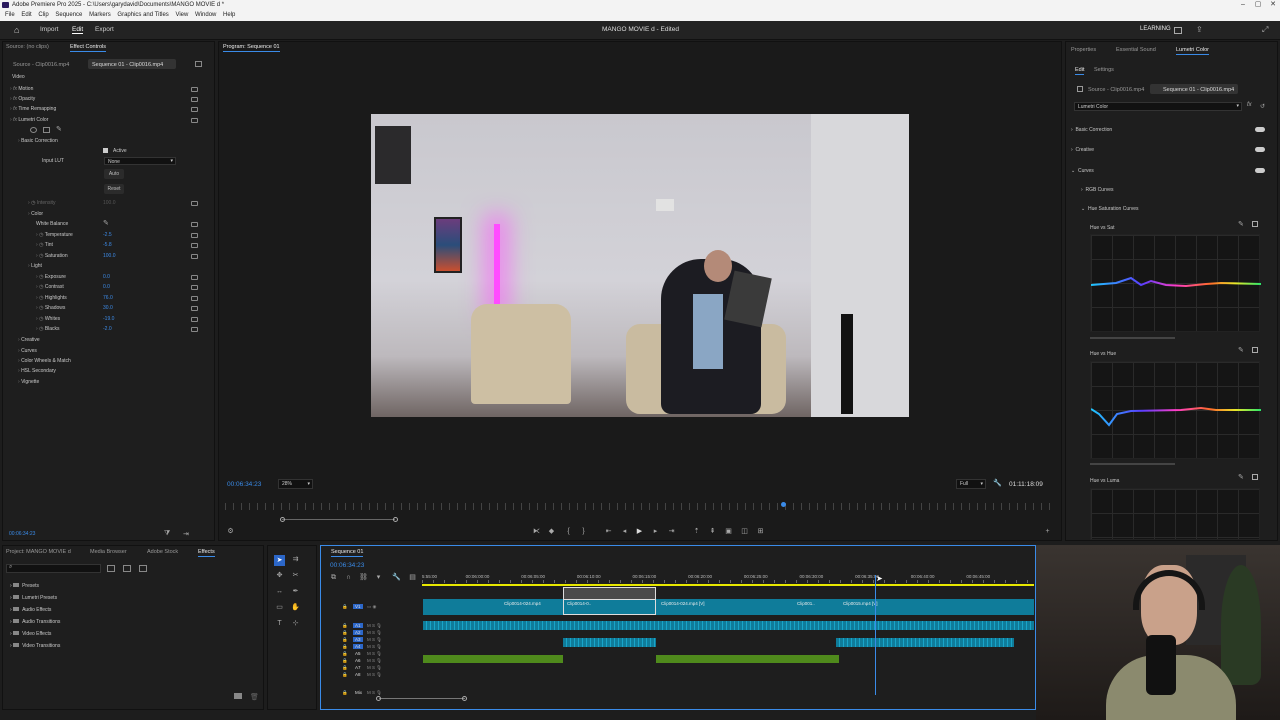  I want to click on track-header: 🔒 Mix M S 🎙, so click(381, 693).